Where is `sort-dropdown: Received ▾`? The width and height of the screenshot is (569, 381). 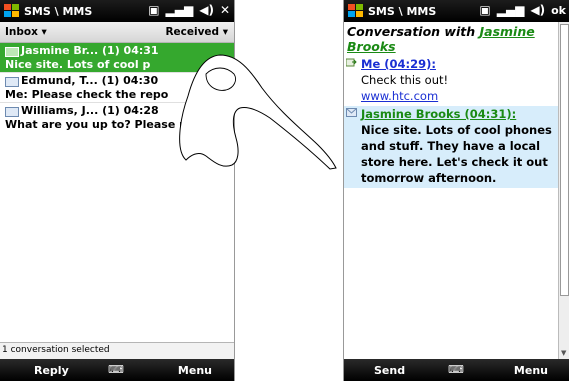 sort-dropdown: Received ▾ is located at coordinates (196, 32).